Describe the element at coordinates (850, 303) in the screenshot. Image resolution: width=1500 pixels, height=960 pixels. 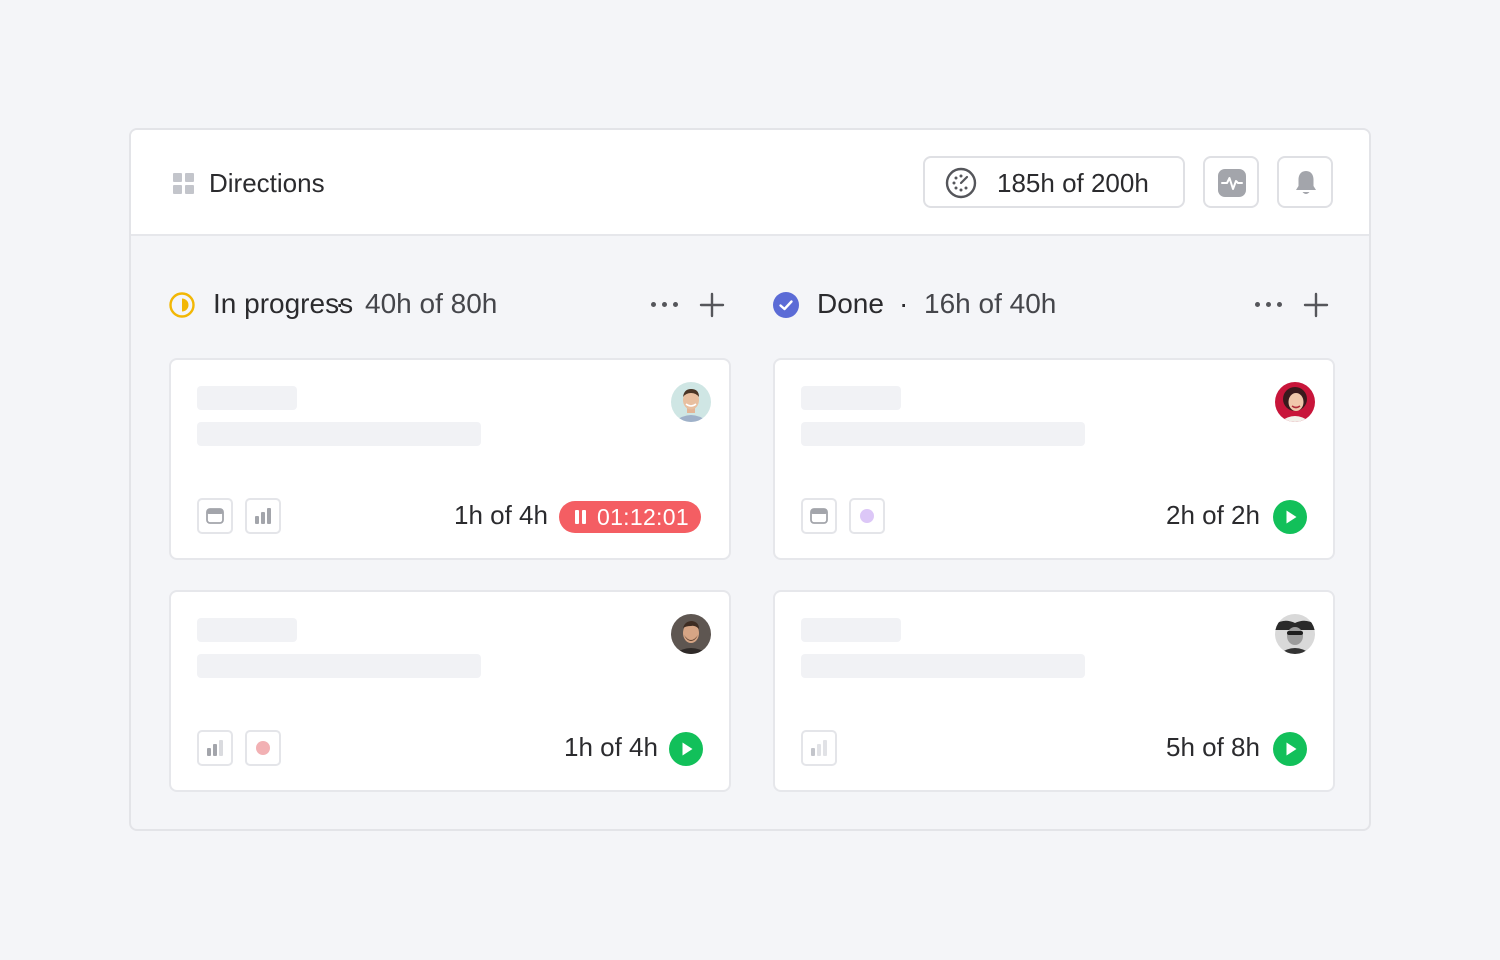
I see `column-title: Done` at that location.